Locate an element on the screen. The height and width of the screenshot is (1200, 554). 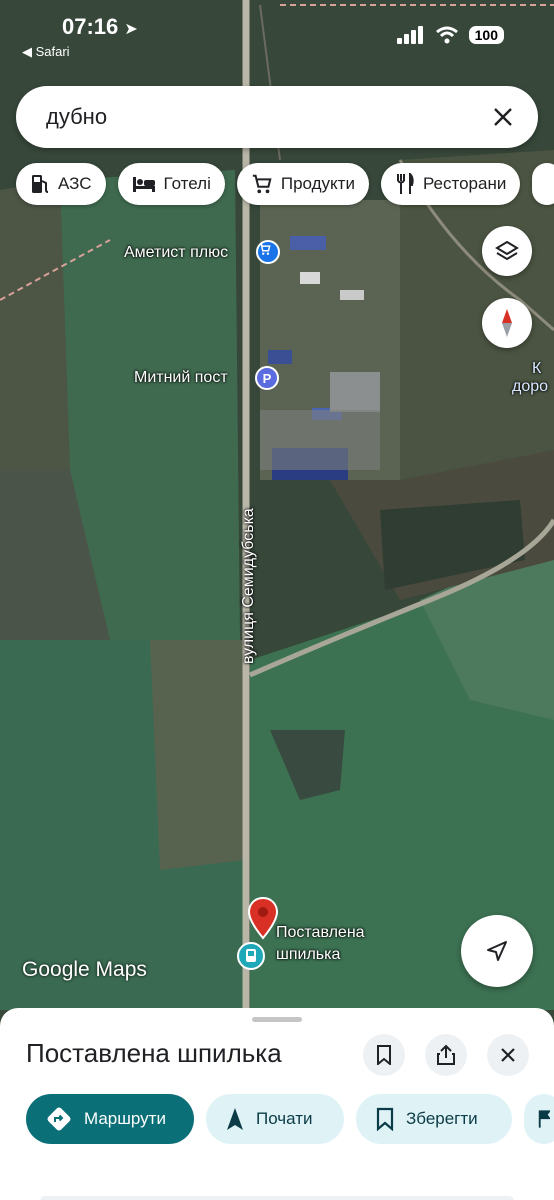
google-maps-logo: Google Maps is located at coordinates (84, 969).